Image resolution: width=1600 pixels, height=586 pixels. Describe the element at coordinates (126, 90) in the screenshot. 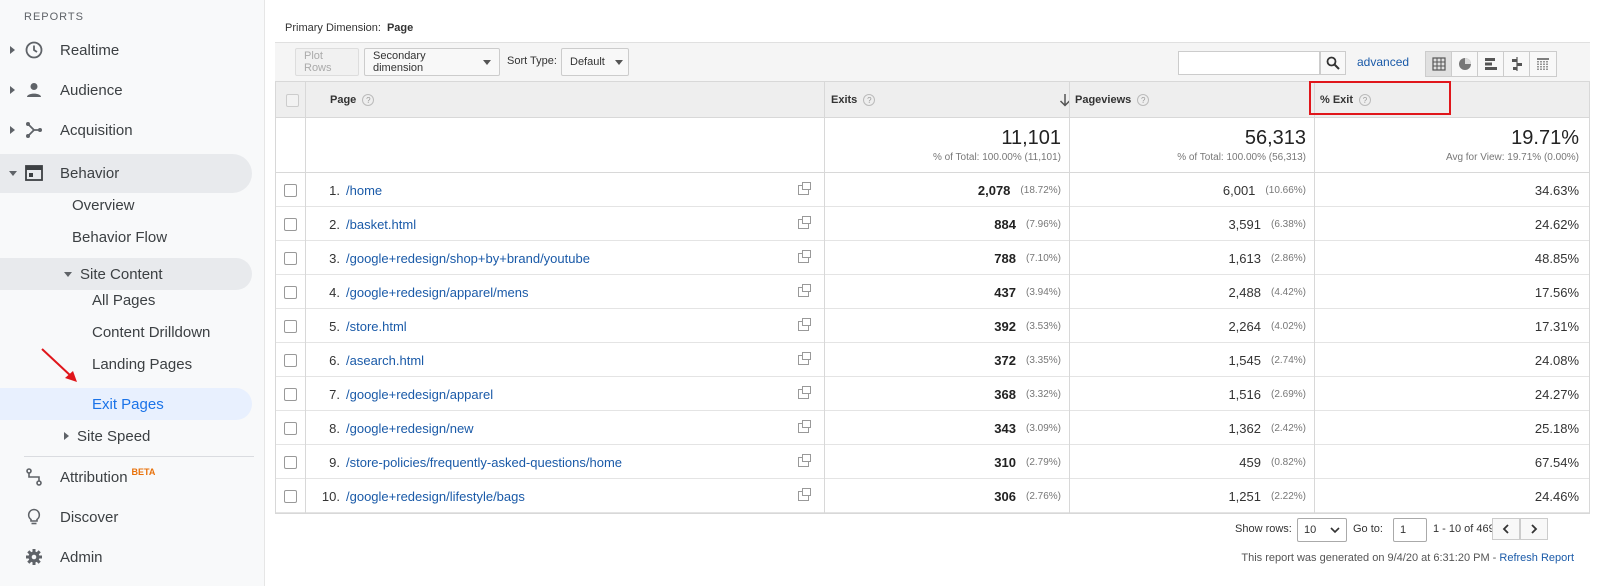

I see `nav-audience: Audience` at that location.